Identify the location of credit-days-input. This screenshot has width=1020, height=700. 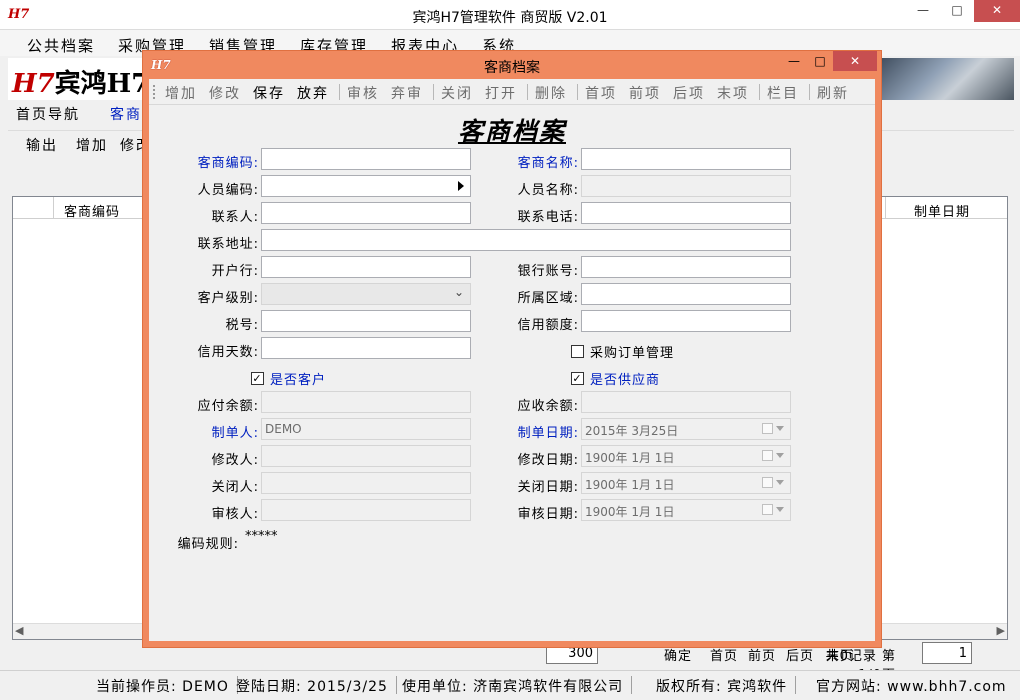
(366, 348).